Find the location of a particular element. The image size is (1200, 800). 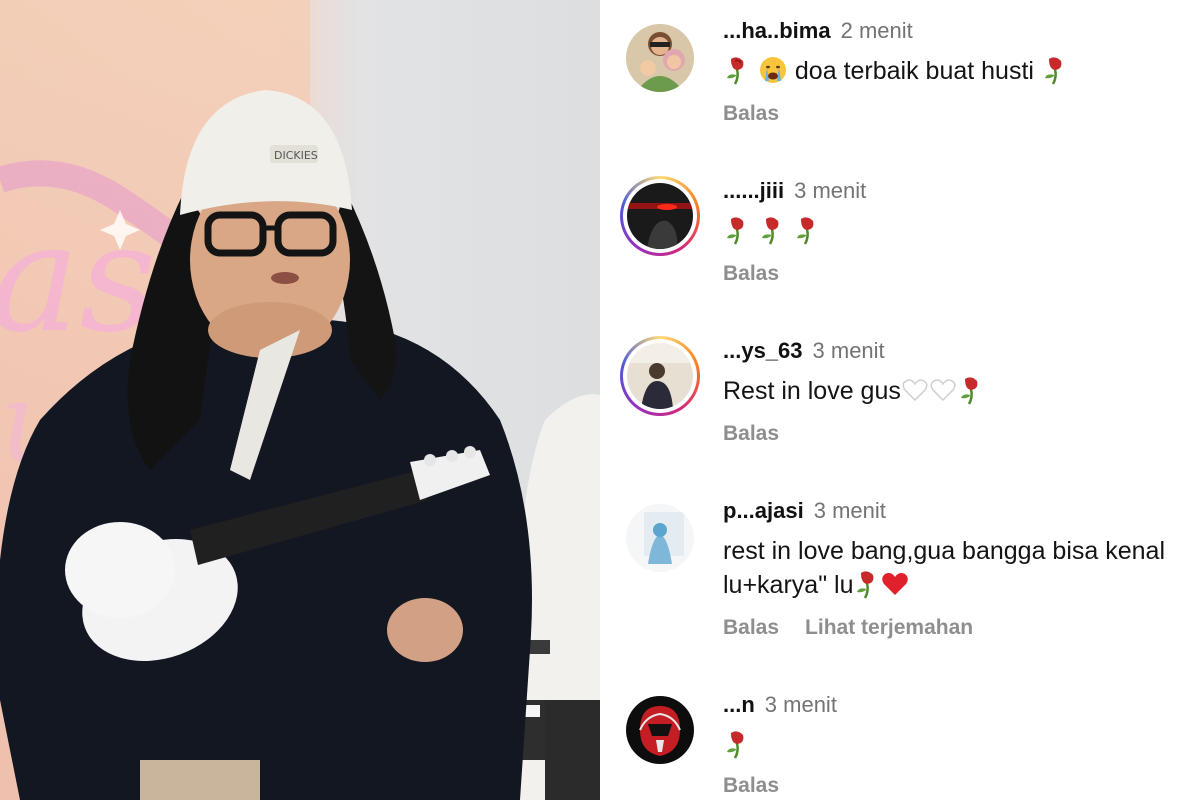

comment-text: Rest in love gus is located at coordinates (961, 391).